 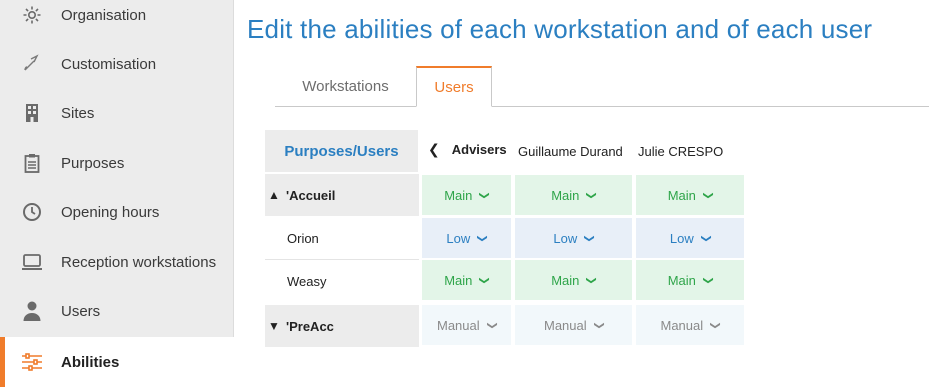 What do you see at coordinates (274, 195) in the screenshot?
I see `chevron-up-icon: ▲` at bounding box center [274, 195].